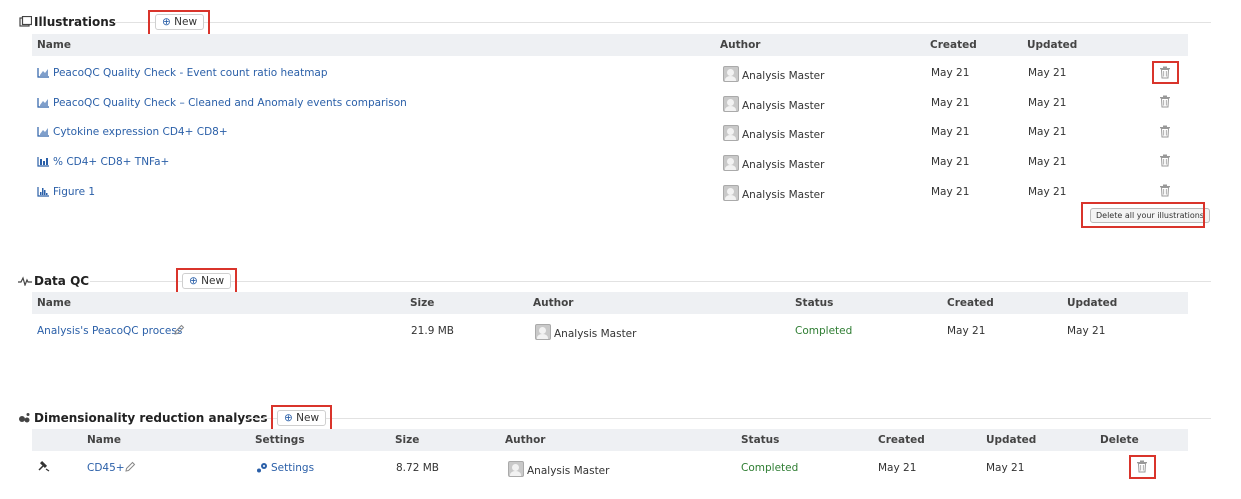 The height and width of the screenshot is (499, 1241). I want to click on illustrations-title: Illustrations, so click(75, 22).